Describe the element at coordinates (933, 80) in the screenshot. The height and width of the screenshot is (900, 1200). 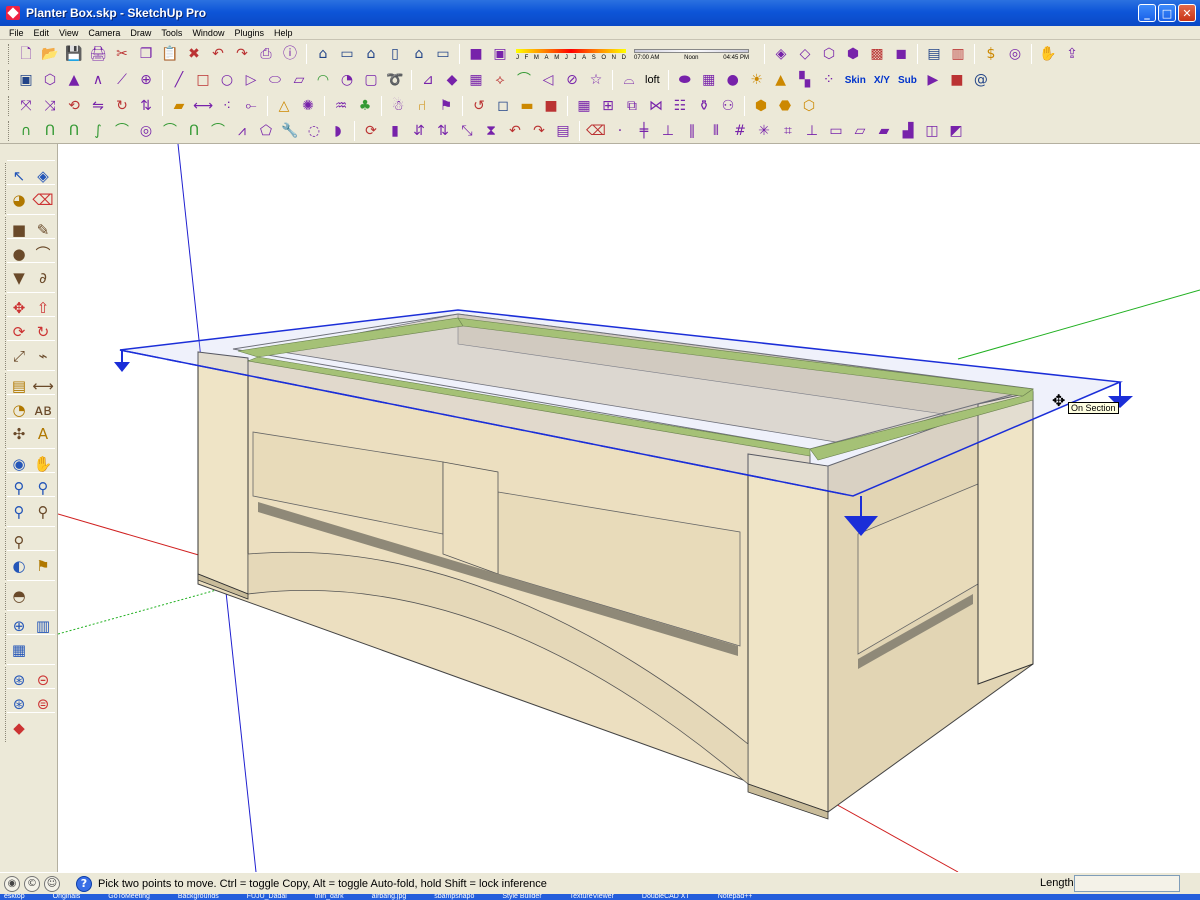
I see `play-icon: ▶` at that location.